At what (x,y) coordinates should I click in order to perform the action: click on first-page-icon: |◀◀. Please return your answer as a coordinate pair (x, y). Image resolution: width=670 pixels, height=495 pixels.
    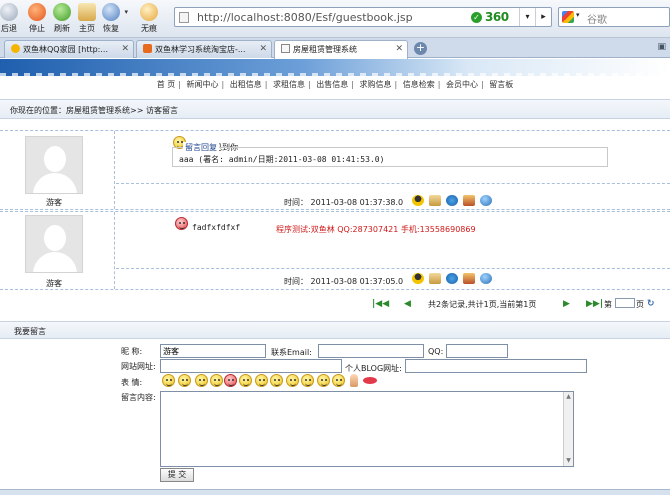
    Looking at the image, I should click on (380, 304).